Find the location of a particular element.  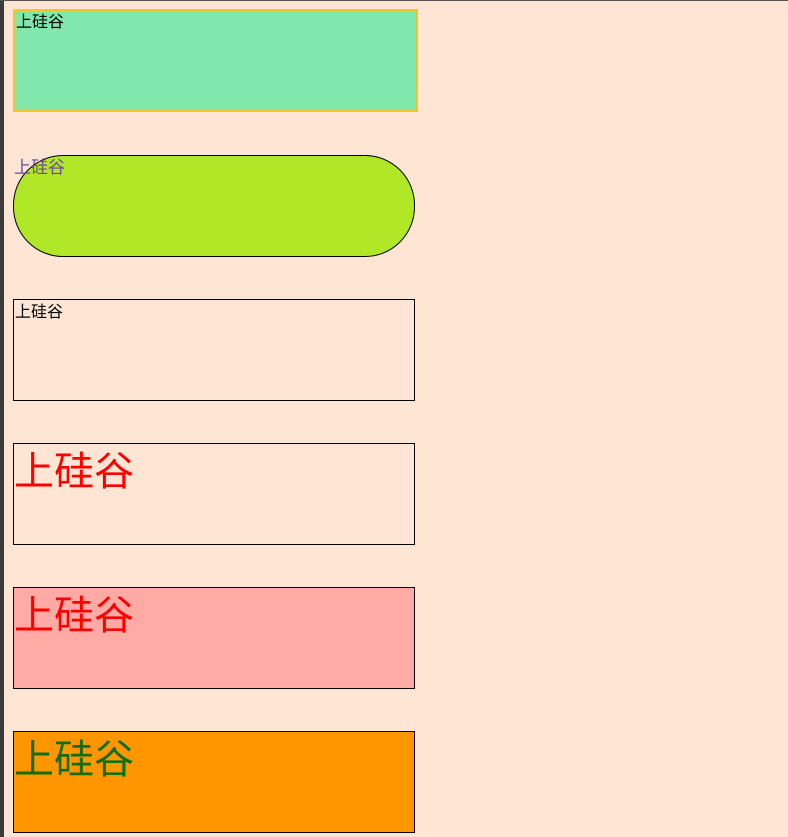

top-window-edge is located at coordinates (394, 0).